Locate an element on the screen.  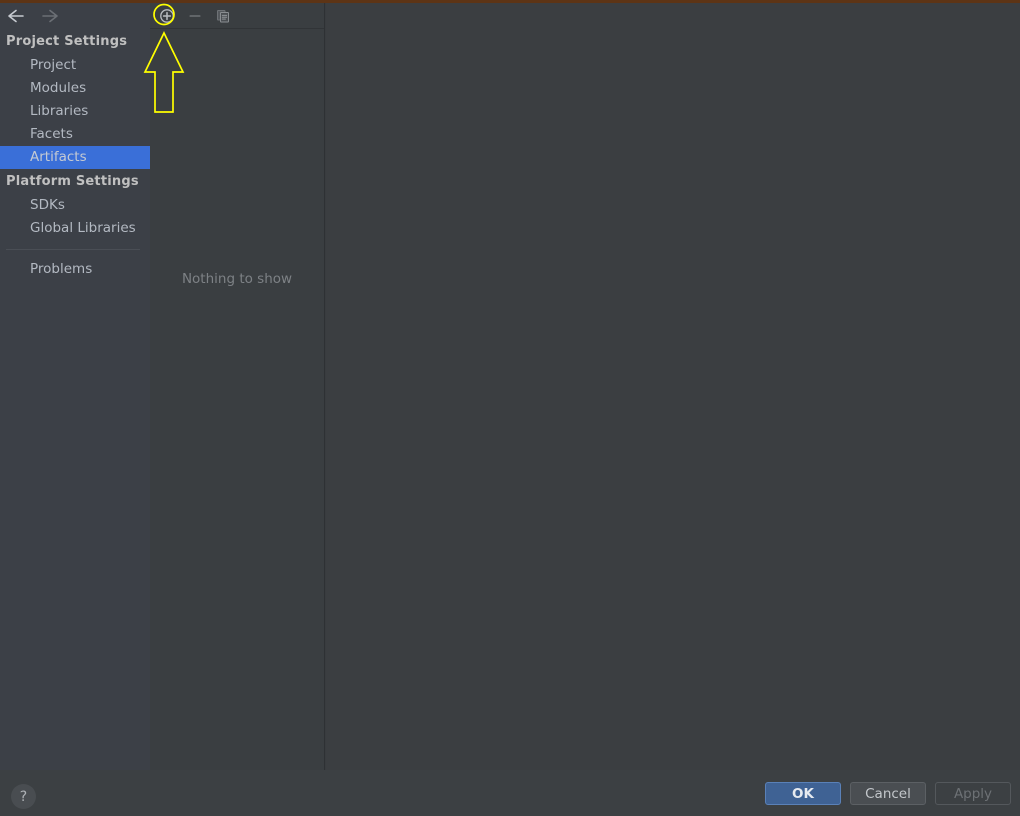
minus-icon is located at coordinates (195, 15).